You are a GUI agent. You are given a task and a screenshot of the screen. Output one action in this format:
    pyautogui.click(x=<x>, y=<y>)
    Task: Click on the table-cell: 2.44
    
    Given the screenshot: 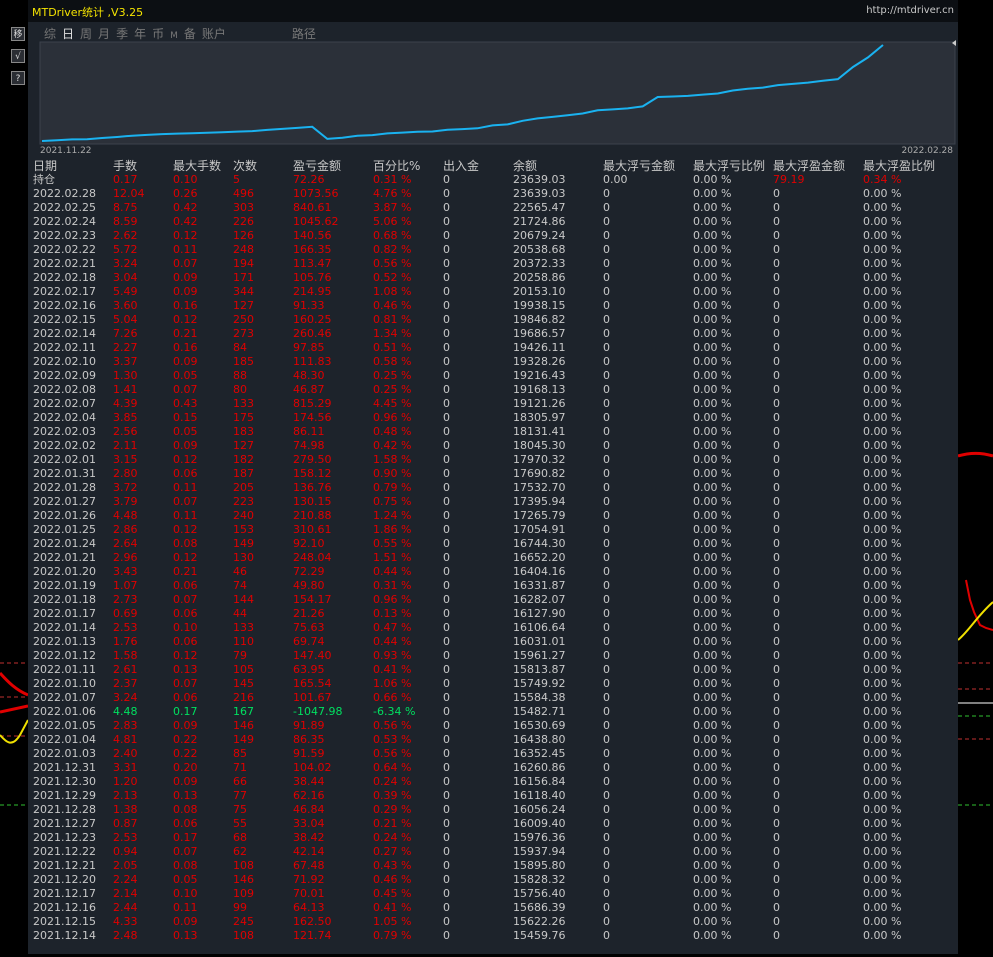 What is the action you would take?
    pyautogui.click(x=125, y=907)
    